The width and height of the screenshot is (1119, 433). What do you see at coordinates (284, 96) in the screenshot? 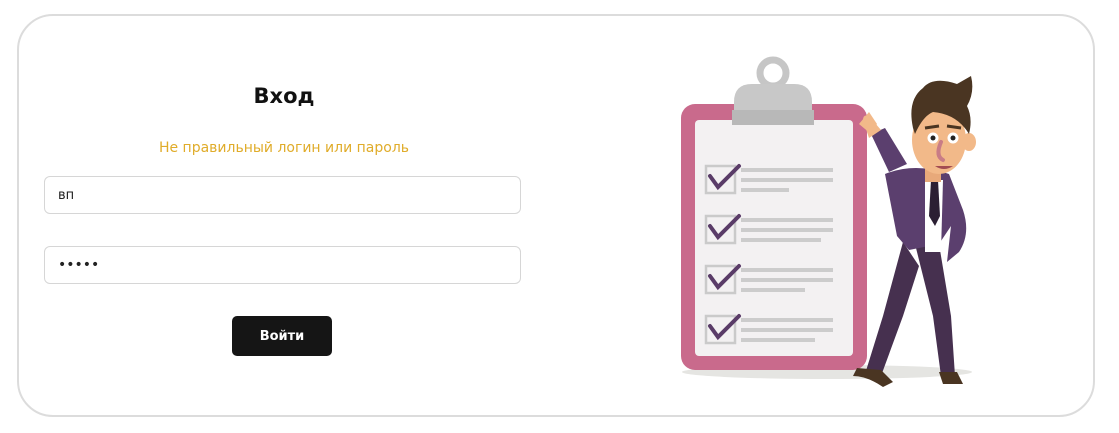
I see `page-title: Вход` at bounding box center [284, 96].